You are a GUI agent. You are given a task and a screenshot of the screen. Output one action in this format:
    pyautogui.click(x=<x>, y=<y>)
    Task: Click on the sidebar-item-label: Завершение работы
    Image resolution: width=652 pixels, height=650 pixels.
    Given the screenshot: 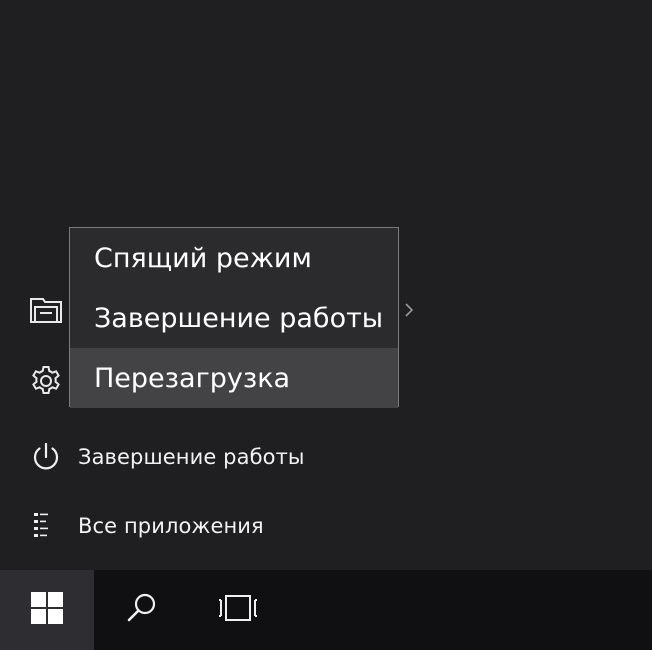 What is the action you would take?
    pyautogui.click(x=191, y=457)
    